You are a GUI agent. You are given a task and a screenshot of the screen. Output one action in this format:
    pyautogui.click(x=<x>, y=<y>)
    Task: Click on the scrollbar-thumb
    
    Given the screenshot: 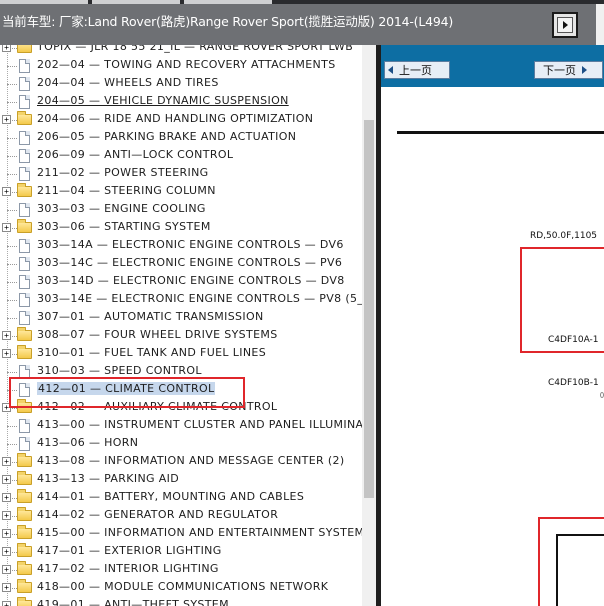 What is the action you would take?
    pyautogui.click(x=369, y=309)
    